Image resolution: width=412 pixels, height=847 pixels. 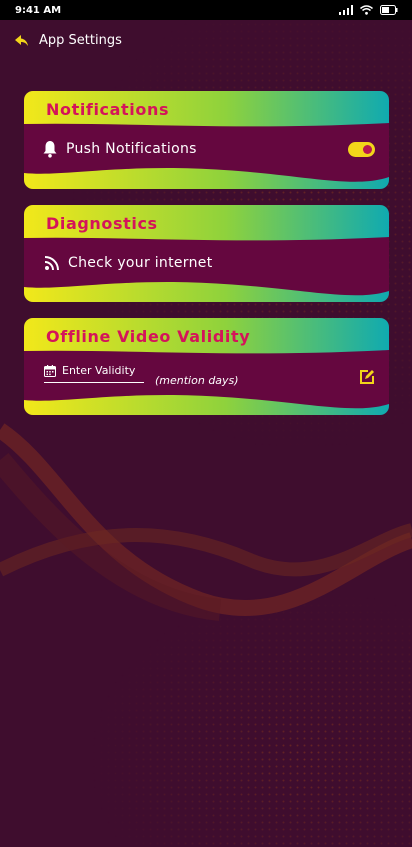 I want to click on signal-icon, so click(x=346, y=10).